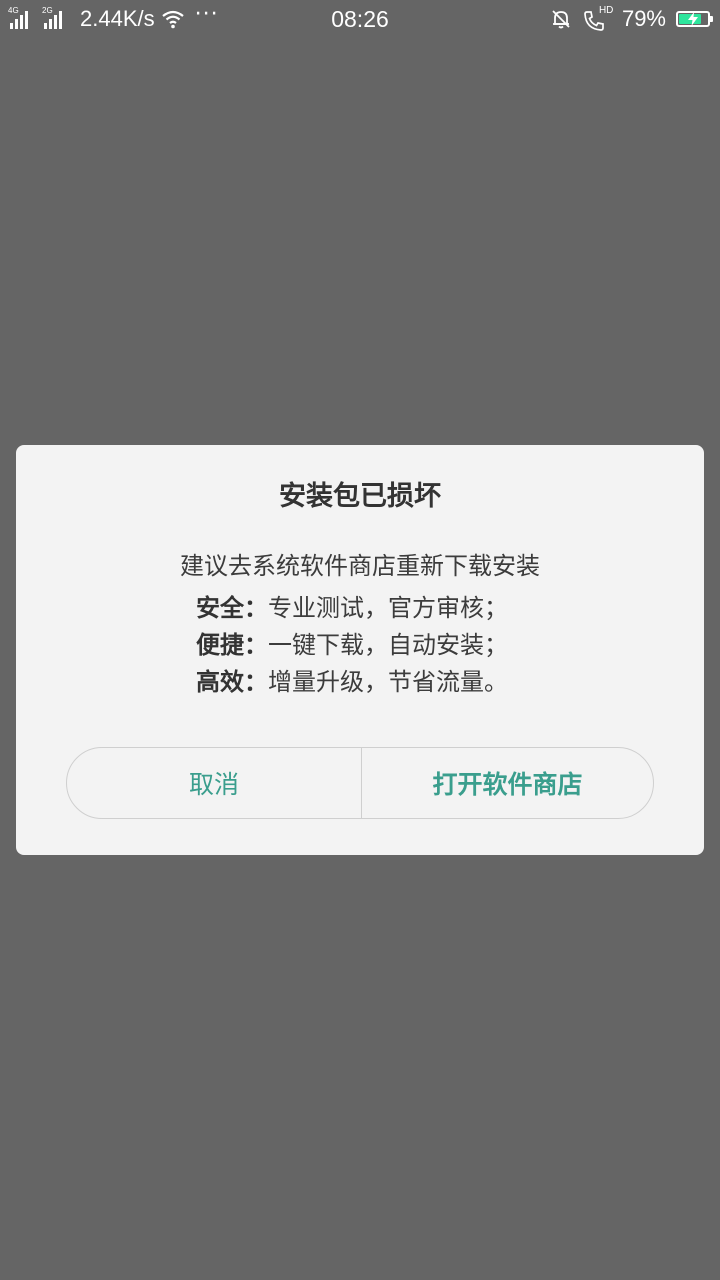 This screenshot has width=720, height=1280. What do you see at coordinates (360, 19) in the screenshot?
I see `status-bar: 4G 2G 2.44K/s ··· 08:26 HD 79%` at bounding box center [360, 19].